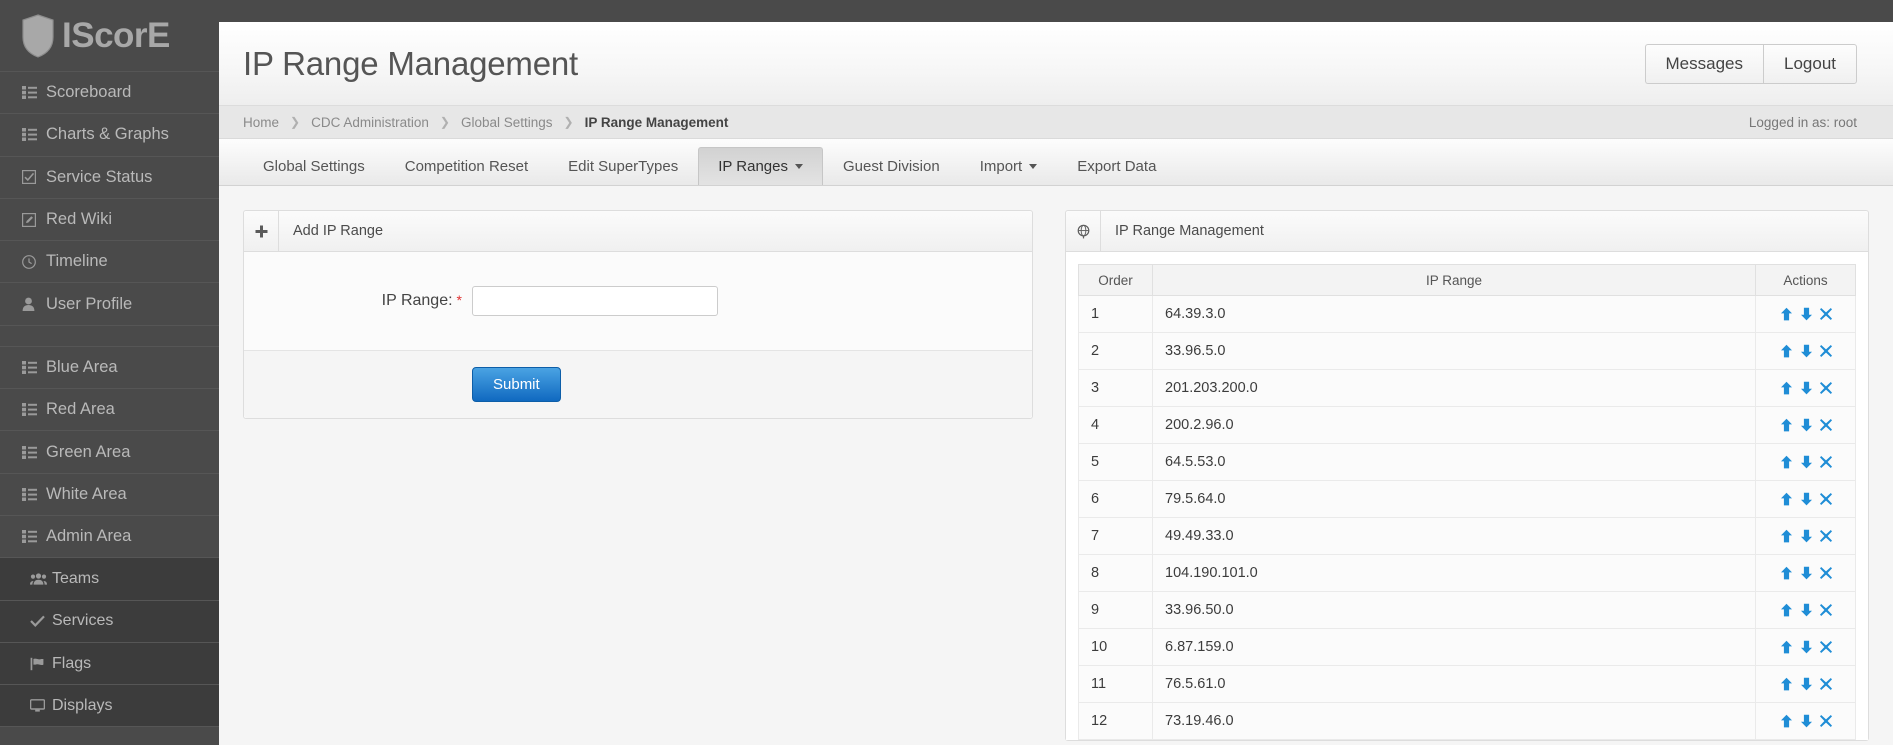  I want to click on tab-edit-supertypes: Edit SuperTypes, so click(623, 166).